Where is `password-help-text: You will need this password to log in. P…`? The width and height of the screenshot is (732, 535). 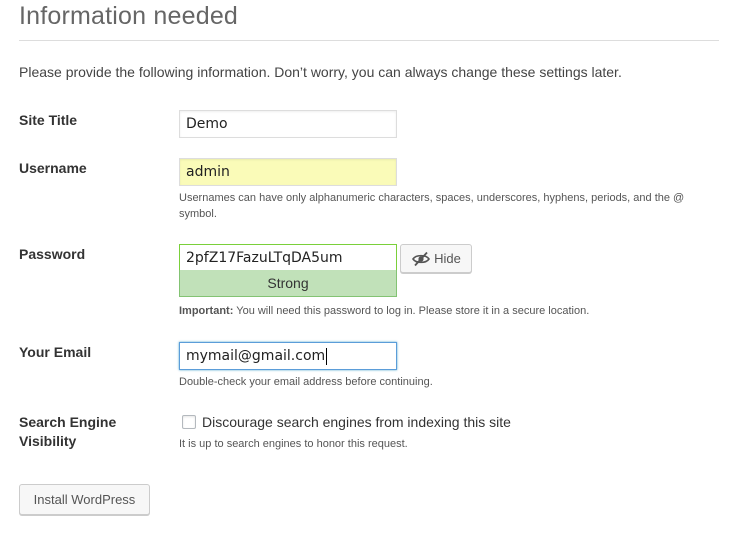
password-help-text: You will need this password to log in. P… is located at coordinates (411, 311).